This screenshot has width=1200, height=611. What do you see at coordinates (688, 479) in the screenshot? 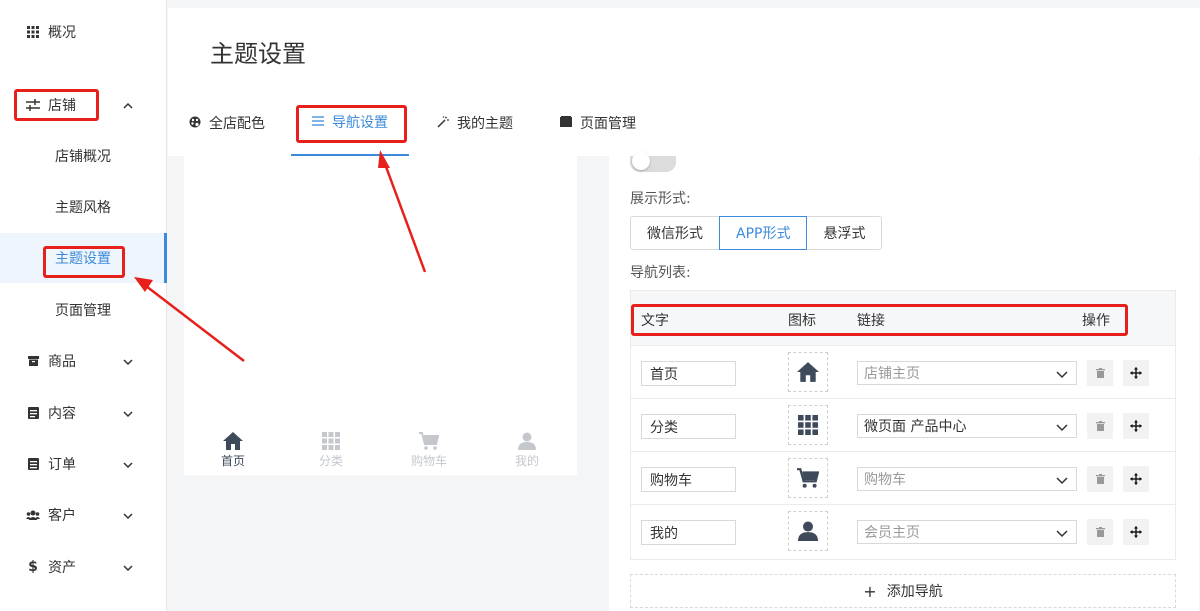
I see `nav-text-input: 购物车` at bounding box center [688, 479].